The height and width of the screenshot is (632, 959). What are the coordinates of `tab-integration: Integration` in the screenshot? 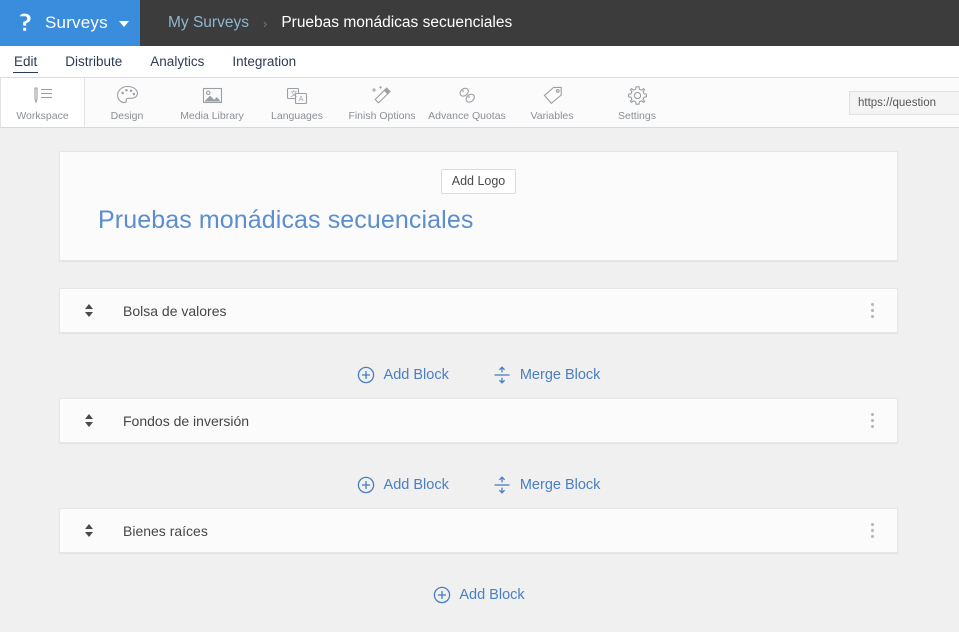 It's located at (264, 61).